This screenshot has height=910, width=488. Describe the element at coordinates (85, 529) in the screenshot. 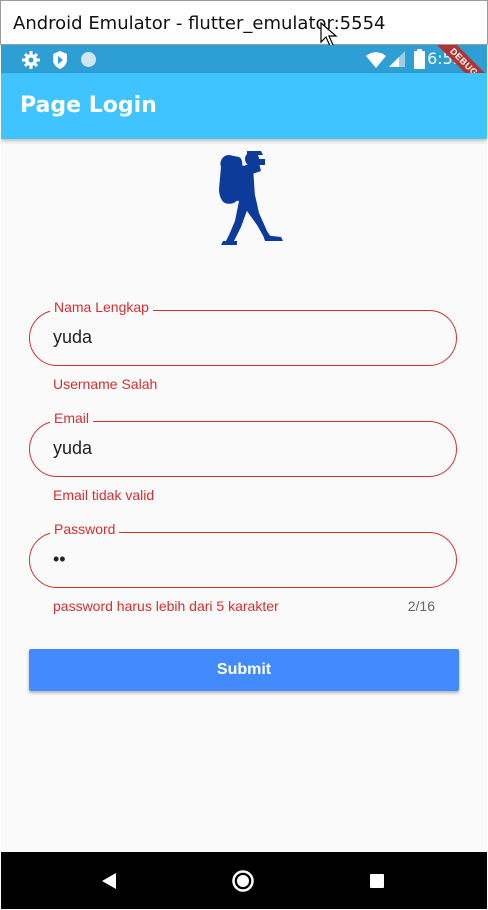

I see `password-field-label: Password` at that location.